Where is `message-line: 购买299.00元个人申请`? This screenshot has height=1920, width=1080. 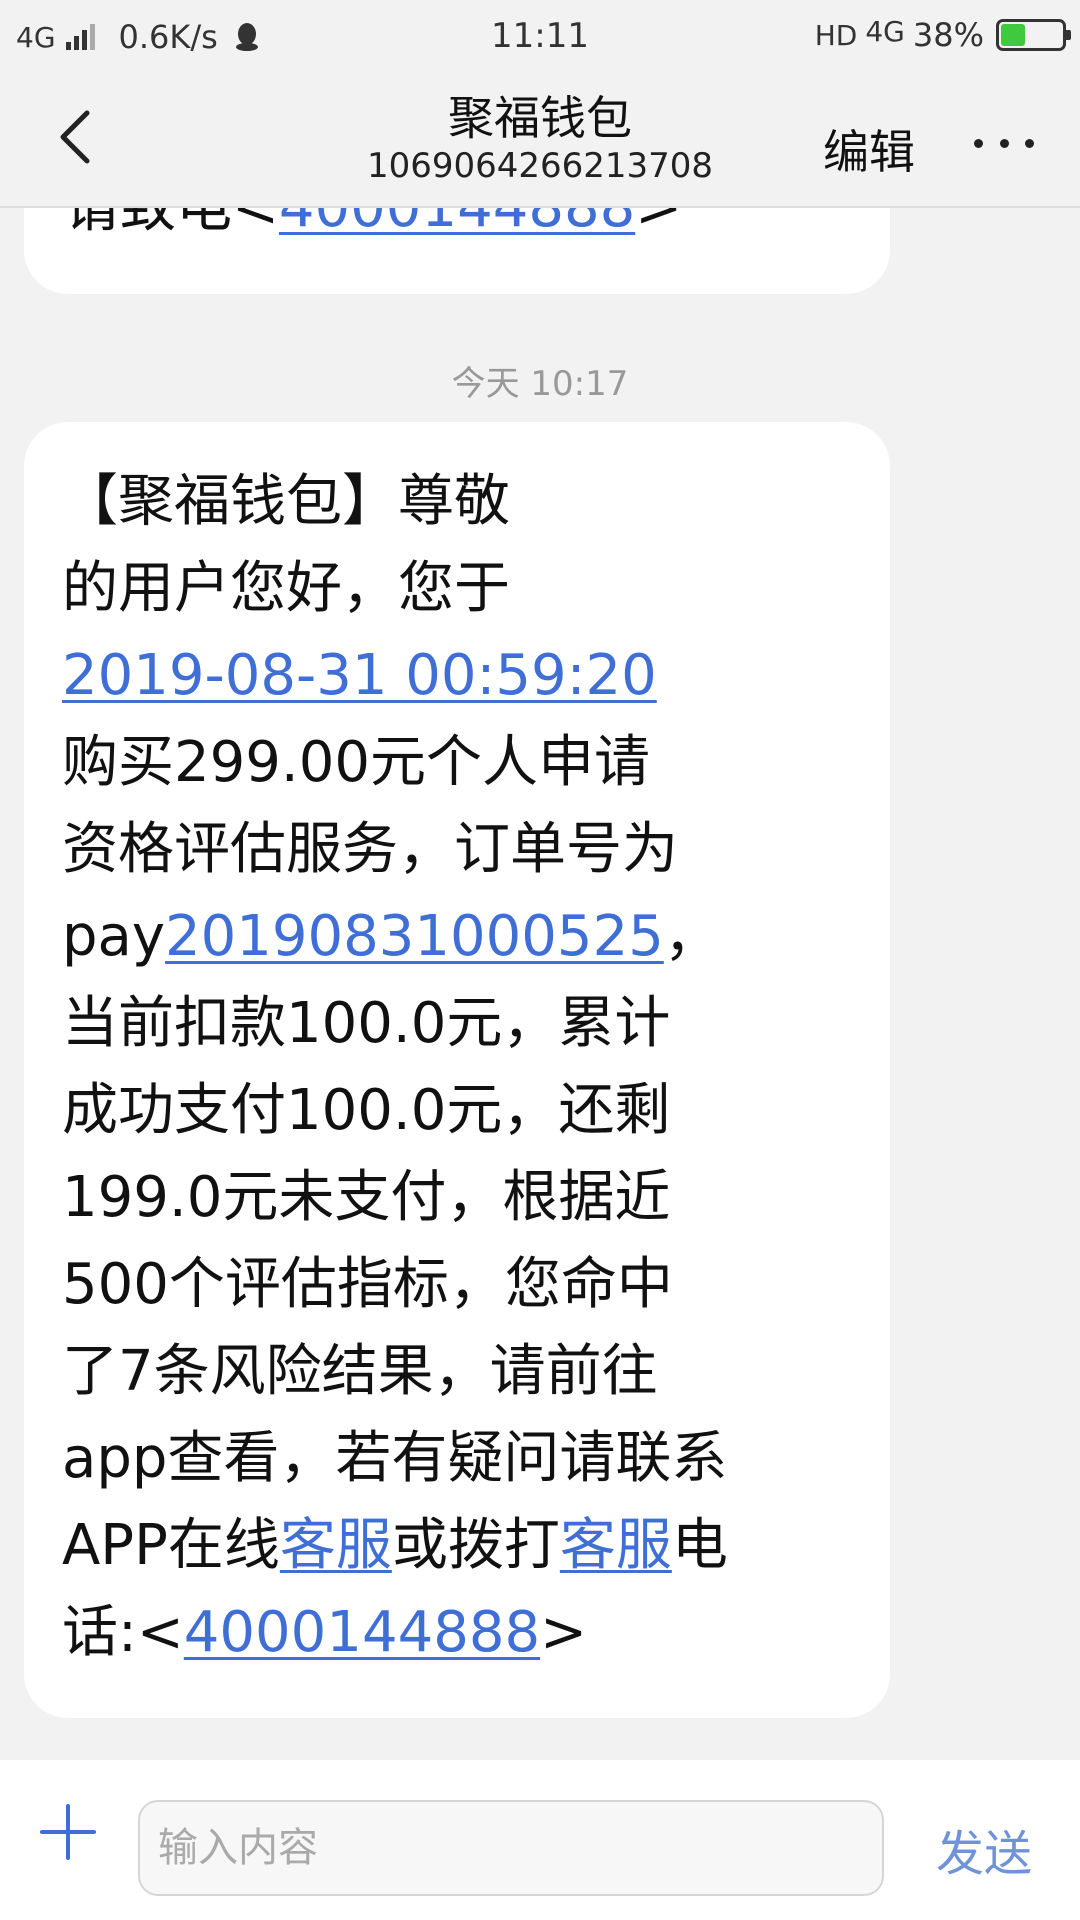
message-line: 购买299.00元个人申请 is located at coordinates (356, 762).